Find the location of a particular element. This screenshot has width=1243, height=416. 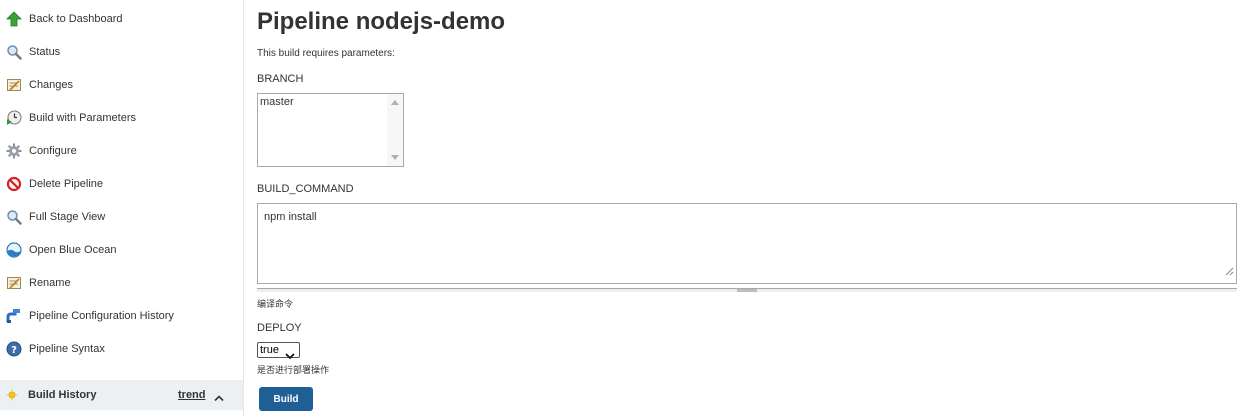

resize-grip-icon is located at coordinates (1229, 272).